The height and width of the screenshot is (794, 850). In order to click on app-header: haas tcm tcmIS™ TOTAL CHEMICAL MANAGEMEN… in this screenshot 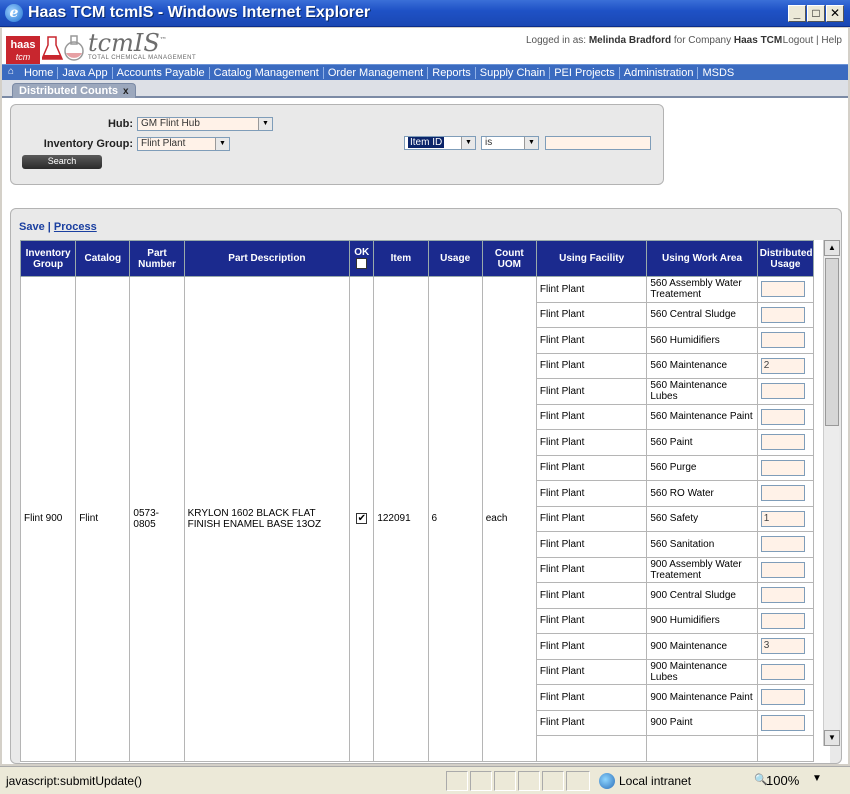, I will do `click(425, 46)`.